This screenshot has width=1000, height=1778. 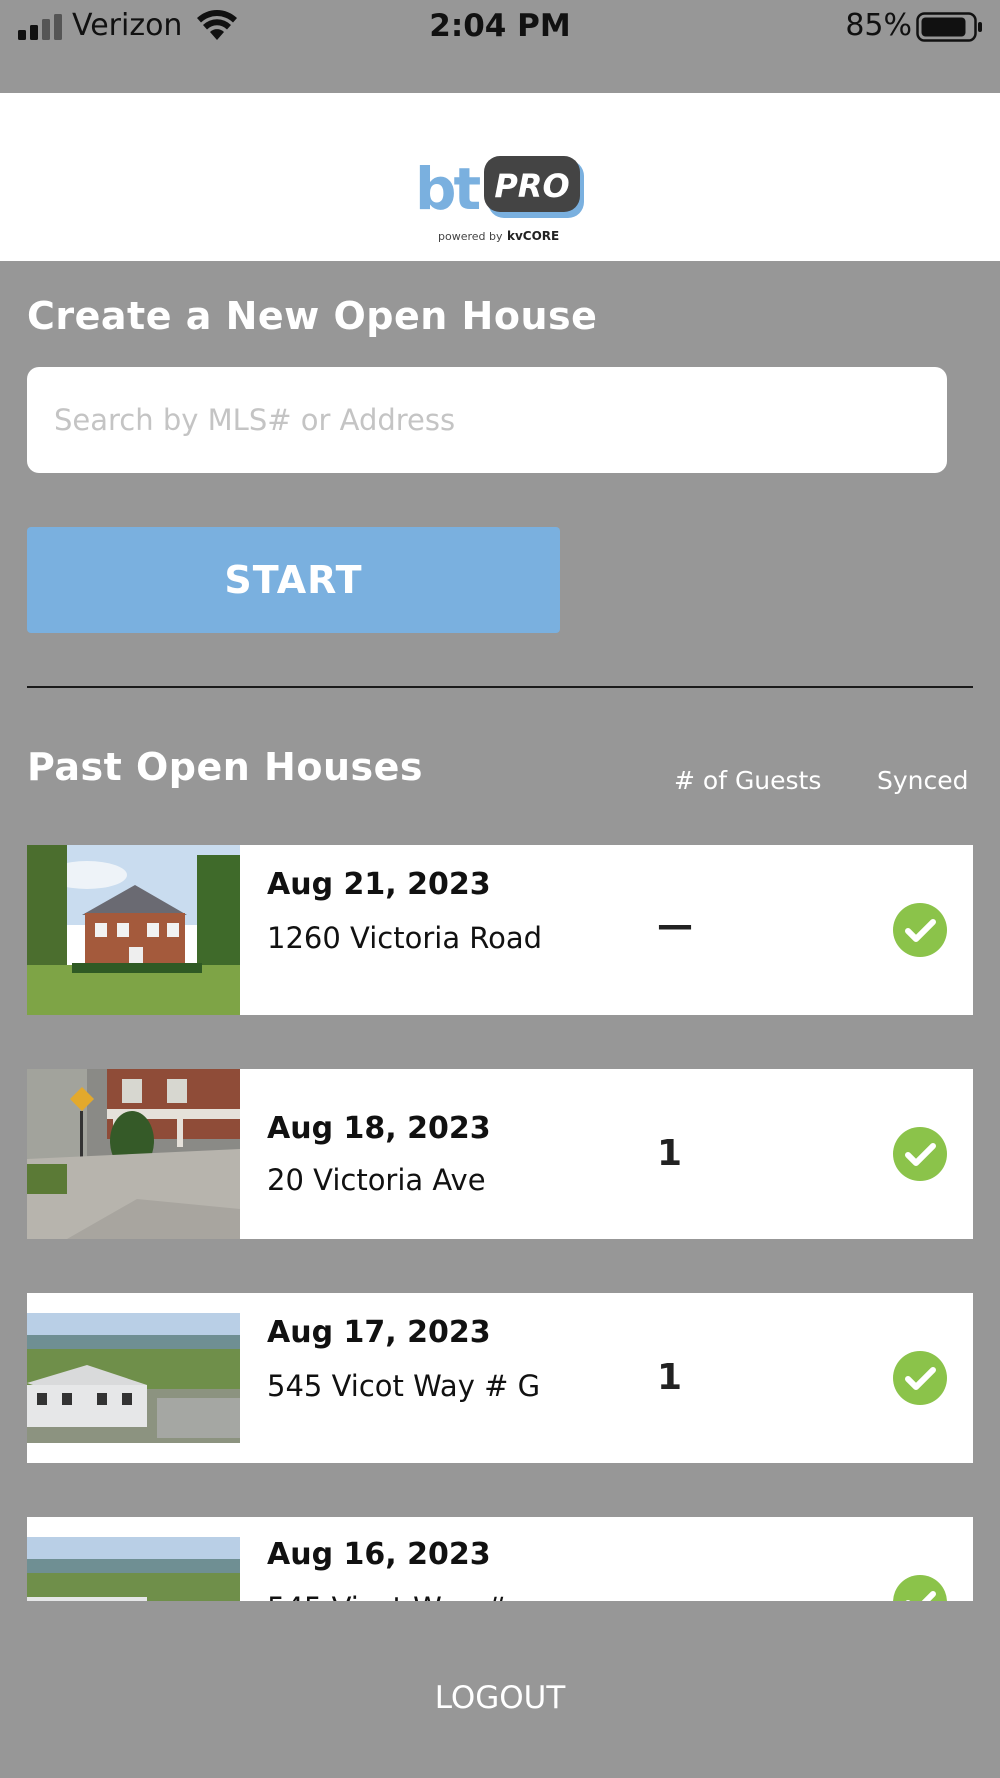 I want to click on row-date: Aug 21, 2023, so click(x=379, y=884).